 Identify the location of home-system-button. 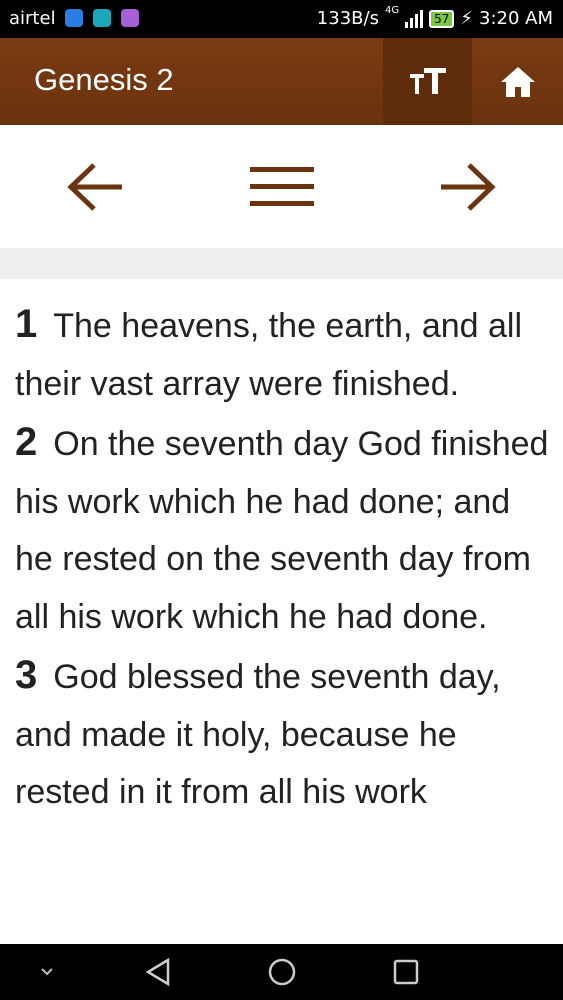
(282, 972).